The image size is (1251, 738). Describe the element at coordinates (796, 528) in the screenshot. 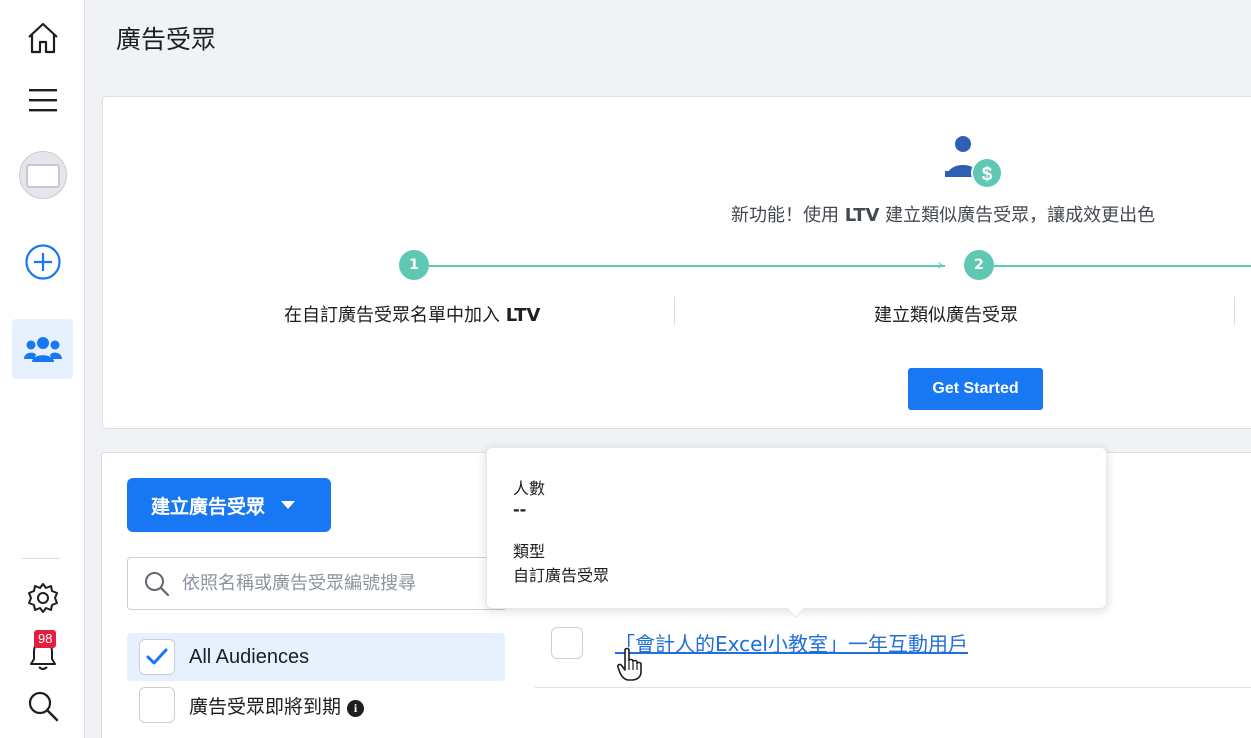

I see `audience-details-tooltip: 人數 -- 類型 自訂廣告受眾` at that location.